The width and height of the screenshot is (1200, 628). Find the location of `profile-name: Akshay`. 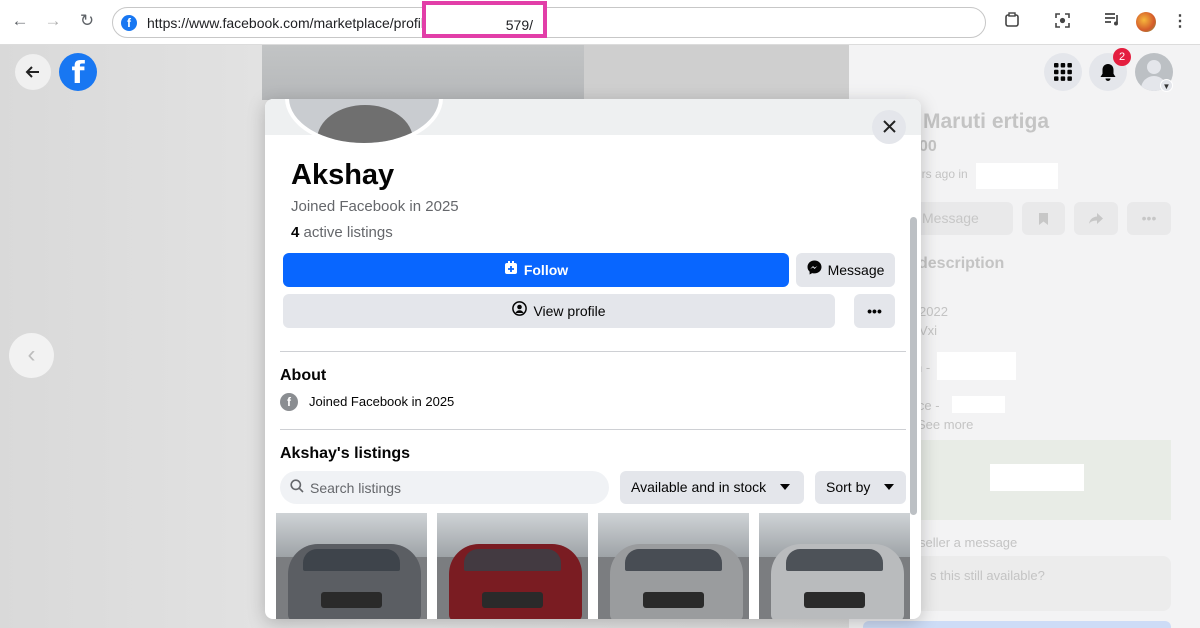

profile-name: Akshay is located at coordinates (343, 175).